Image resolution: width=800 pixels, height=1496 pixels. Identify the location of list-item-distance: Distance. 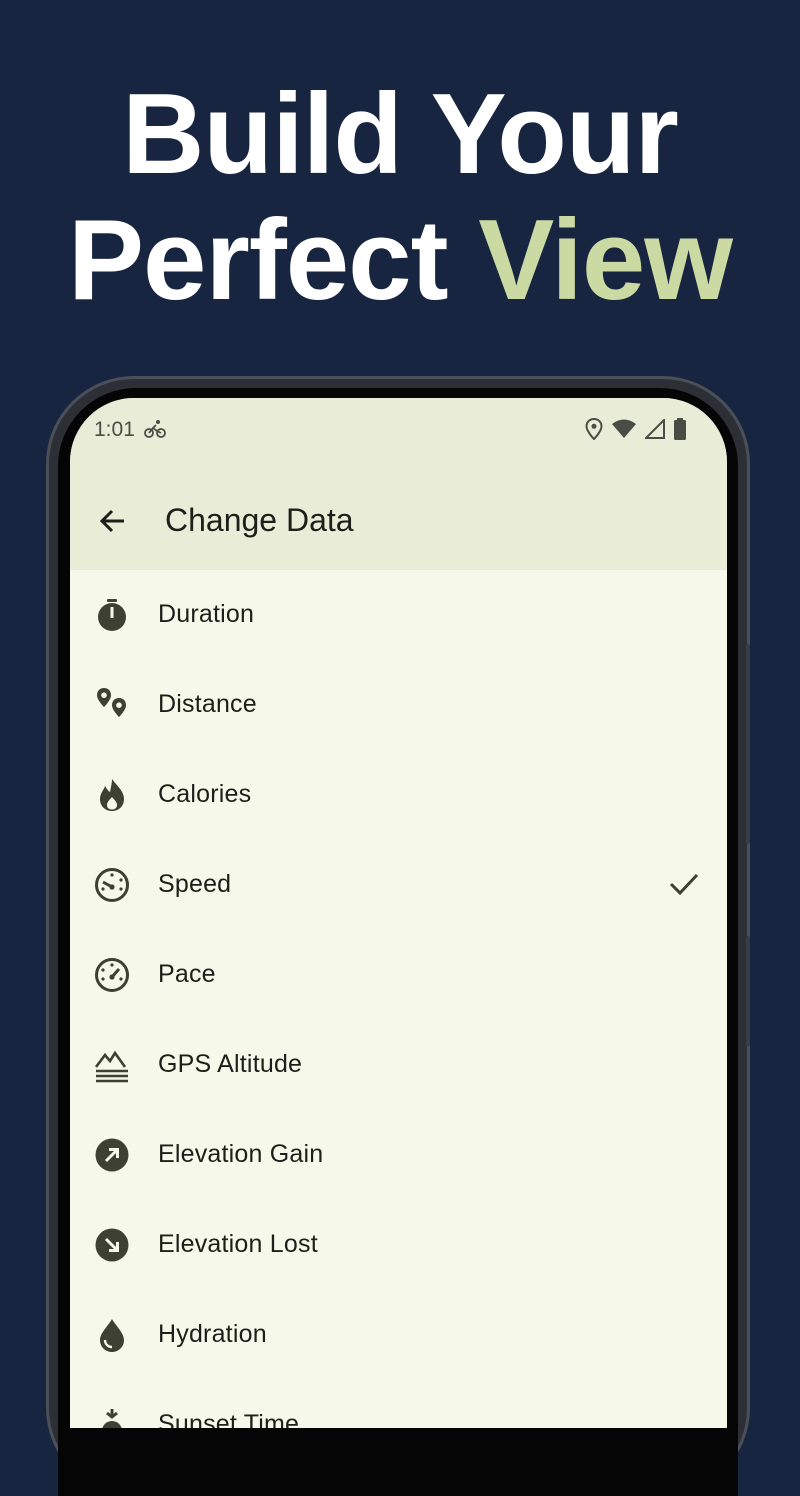
(398, 705).